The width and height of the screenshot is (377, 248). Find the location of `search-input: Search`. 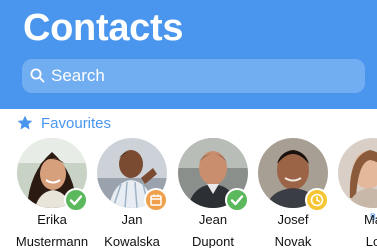

search-input: Search is located at coordinates (193, 76).